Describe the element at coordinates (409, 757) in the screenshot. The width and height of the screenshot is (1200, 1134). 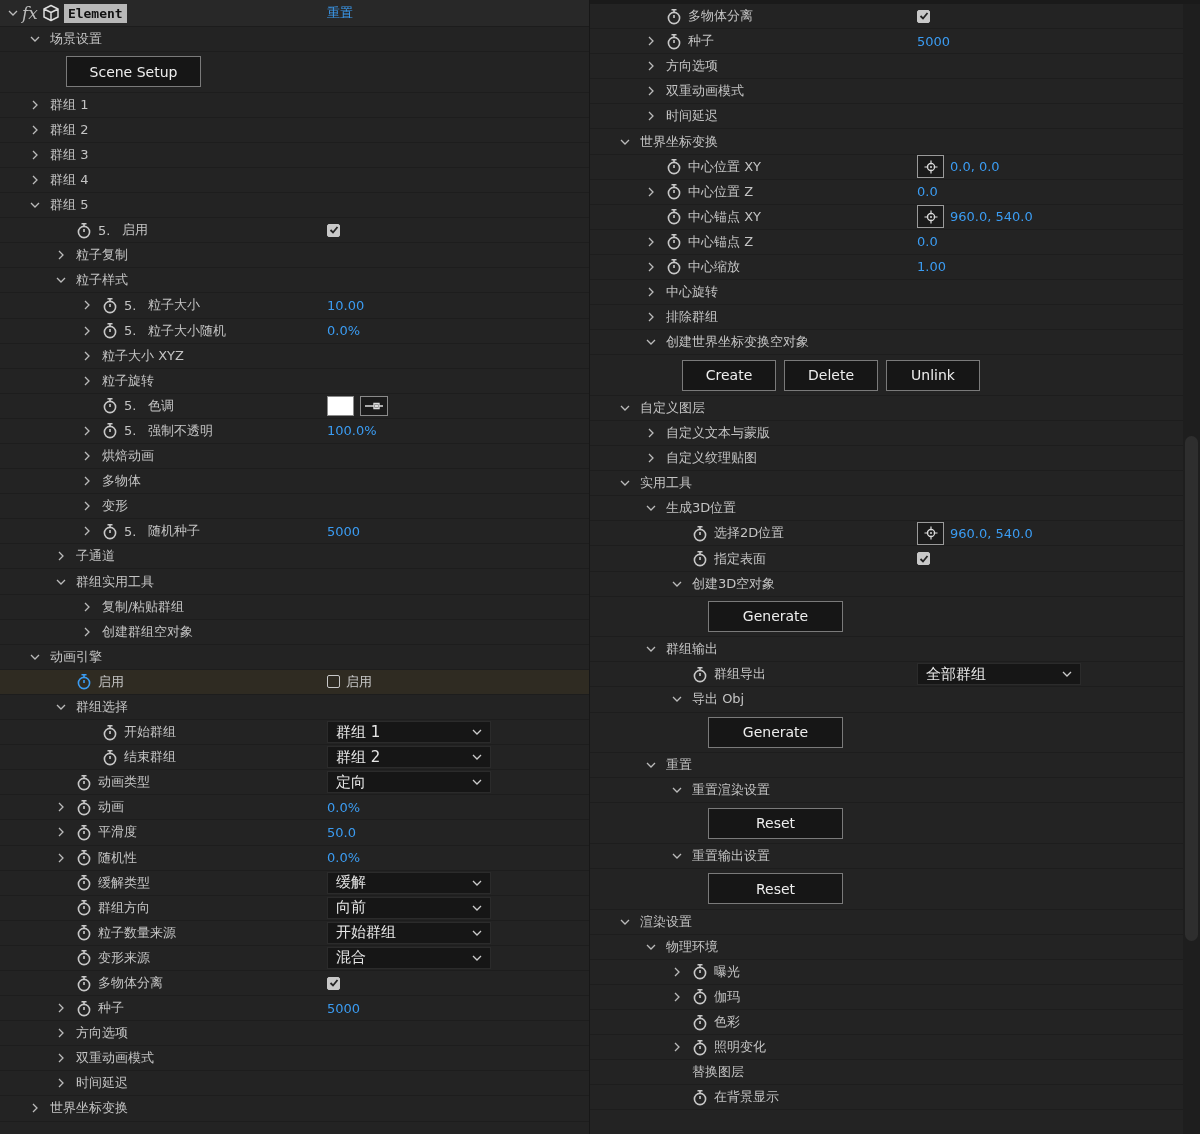
I see `dropdown: 群组 2` at that location.